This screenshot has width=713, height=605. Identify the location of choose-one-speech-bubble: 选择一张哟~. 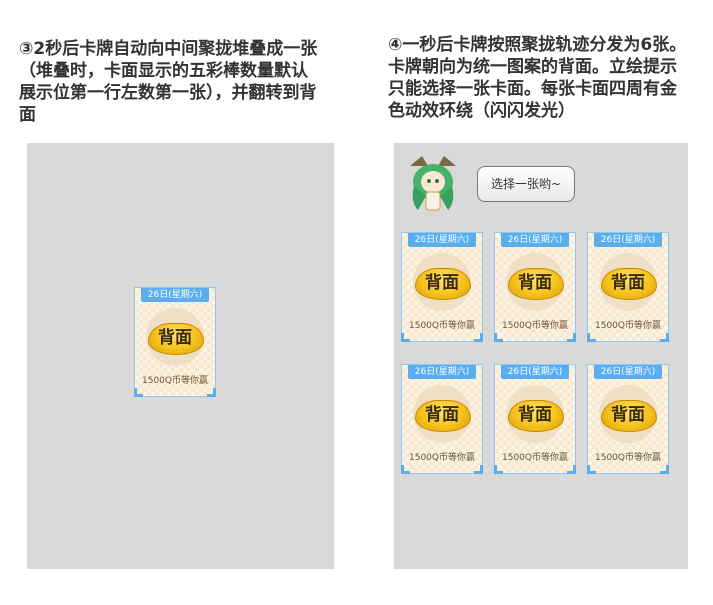
(526, 184).